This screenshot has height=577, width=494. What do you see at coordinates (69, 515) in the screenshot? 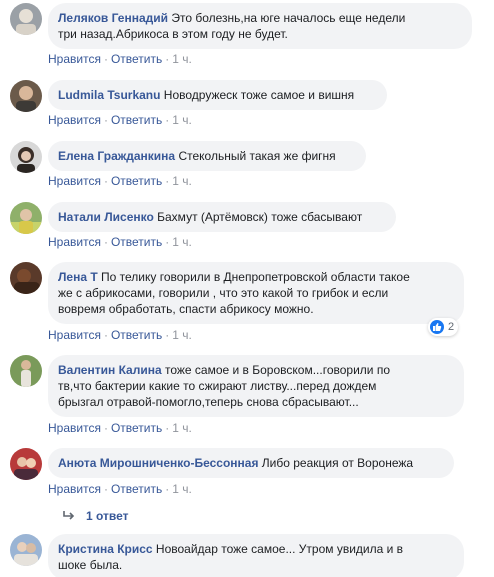
I see `reply-arrow-icon` at bounding box center [69, 515].